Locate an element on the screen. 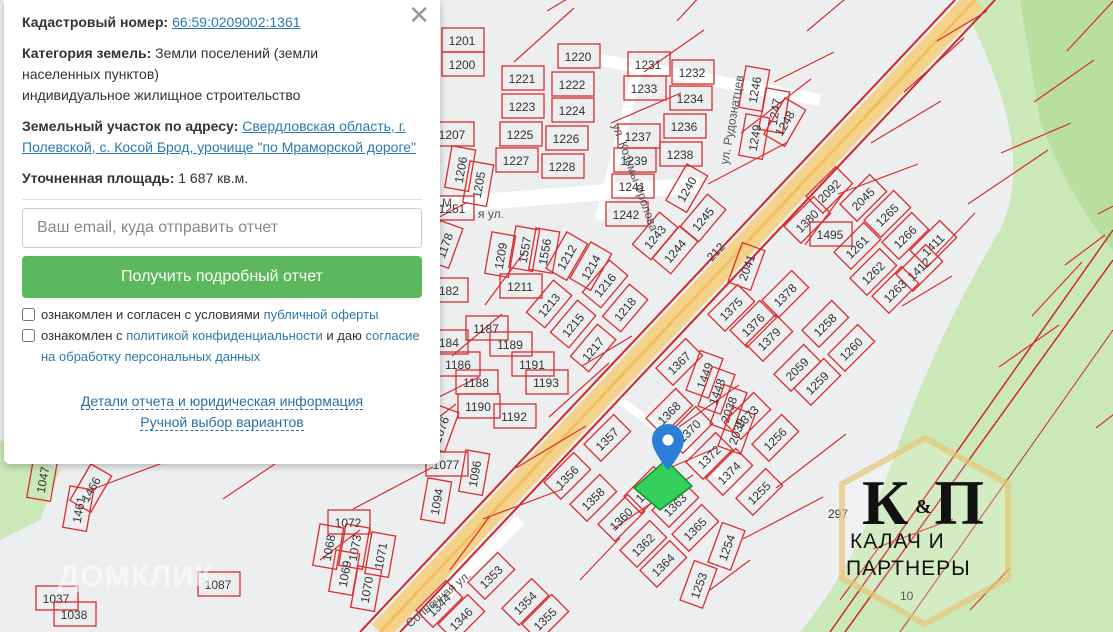 The height and width of the screenshot is (632, 1113). parcel-number: 1225 is located at coordinates (520, 135).